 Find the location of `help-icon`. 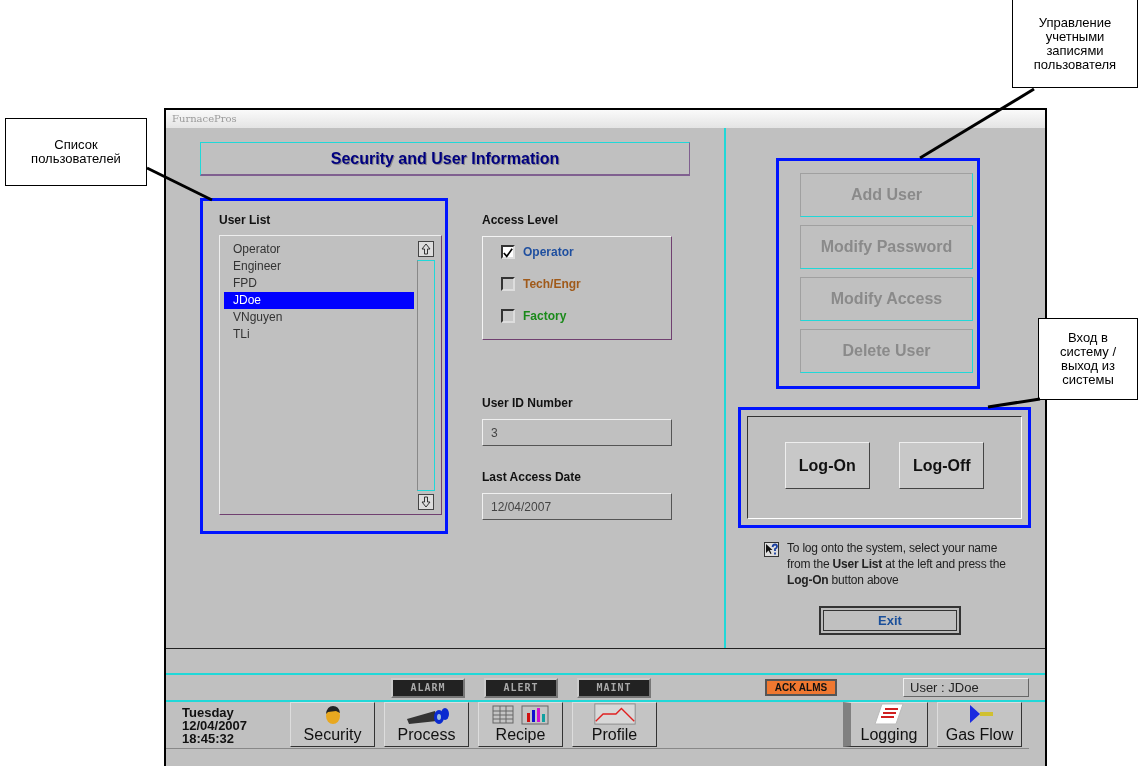

help-icon is located at coordinates (771, 549).